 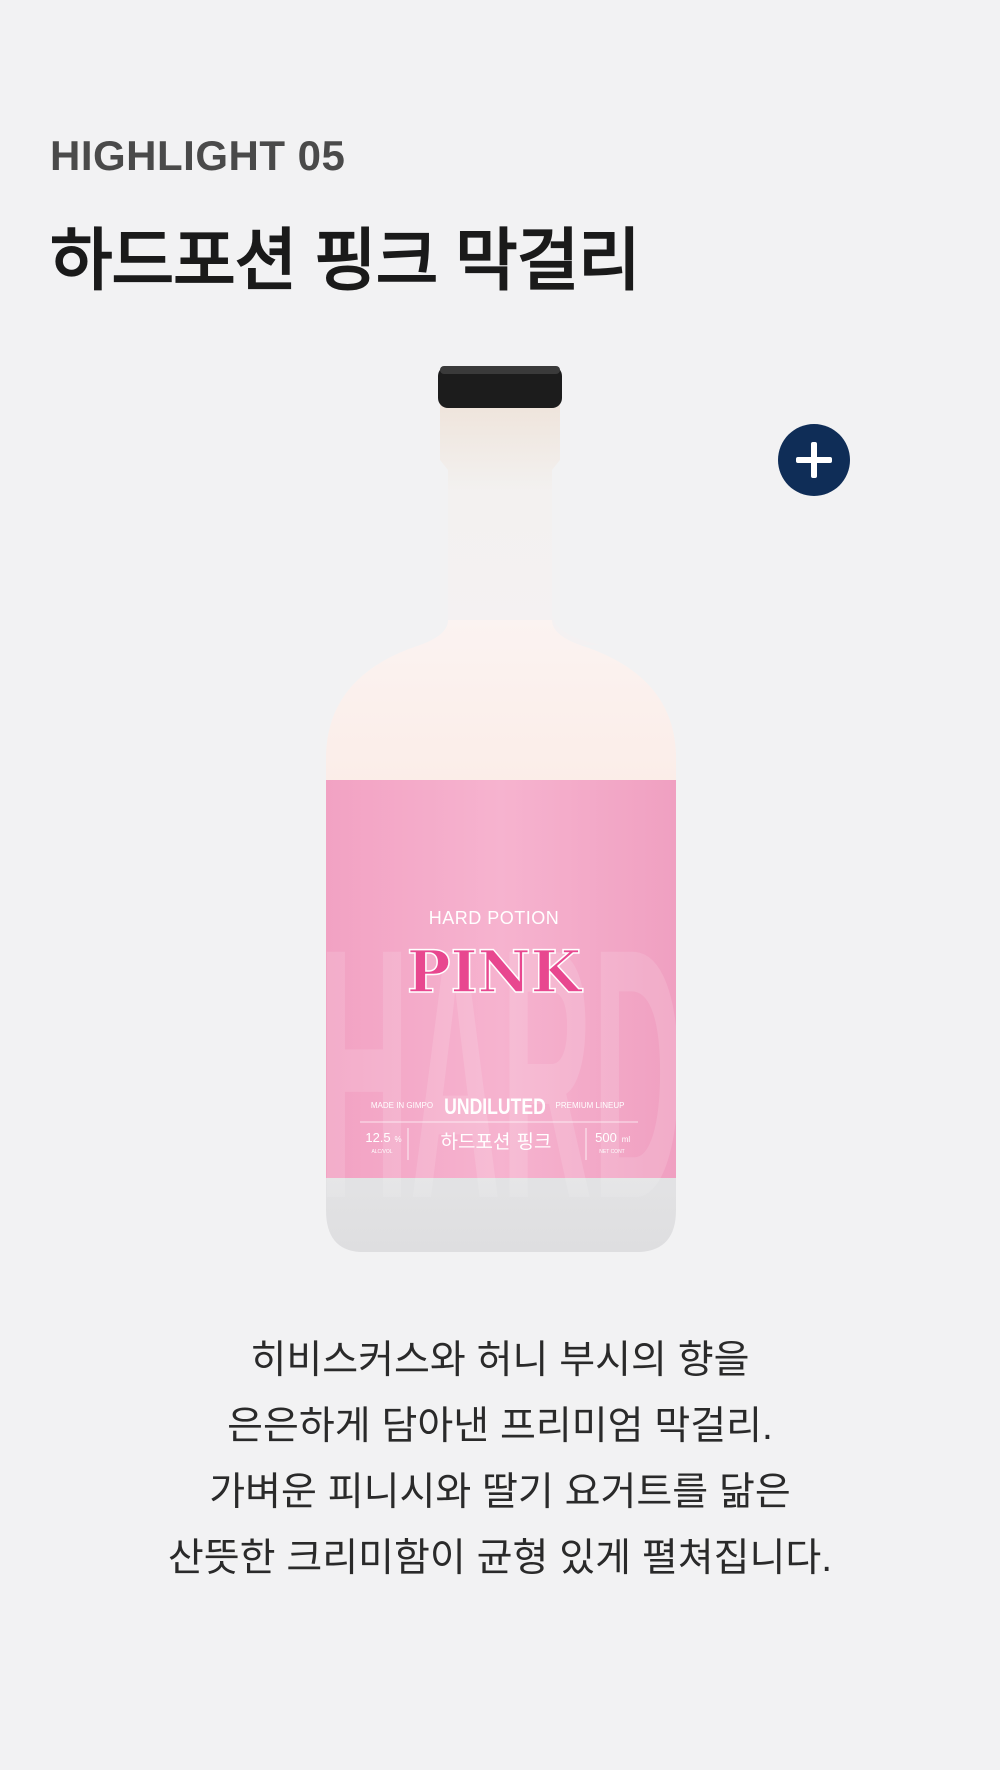 I want to click on highlight-eyebrow: HIGHLIGHT 05, so click(x=198, y=155).